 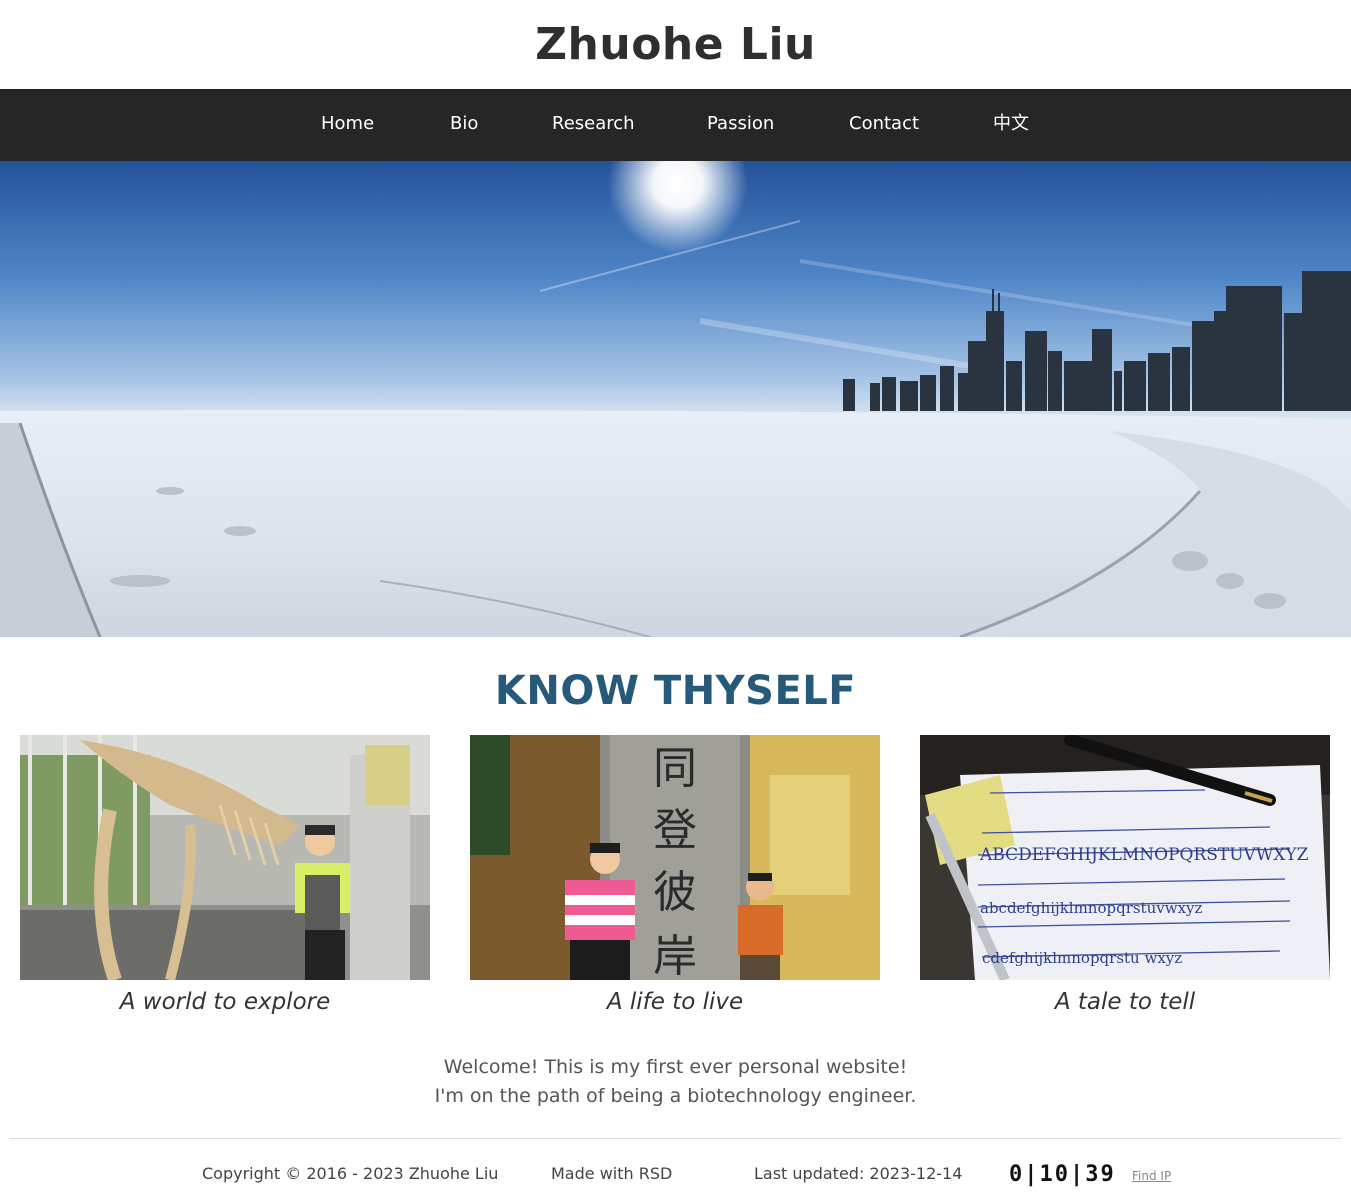 I want to click on nav-passion: Passion, so click(x=740, y=125).